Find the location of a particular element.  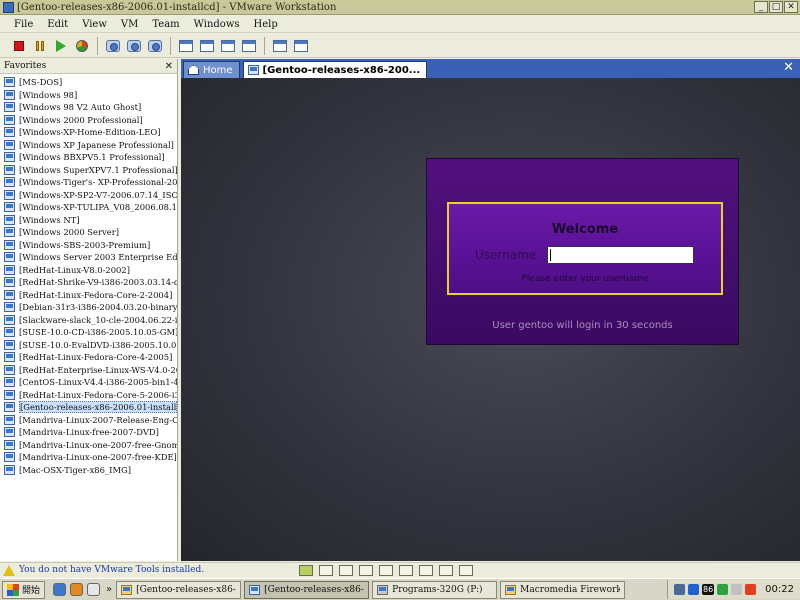

favorites-item: [Mac-OSX-Tiger-x86_IMG] is located at coordinates (88, 470).